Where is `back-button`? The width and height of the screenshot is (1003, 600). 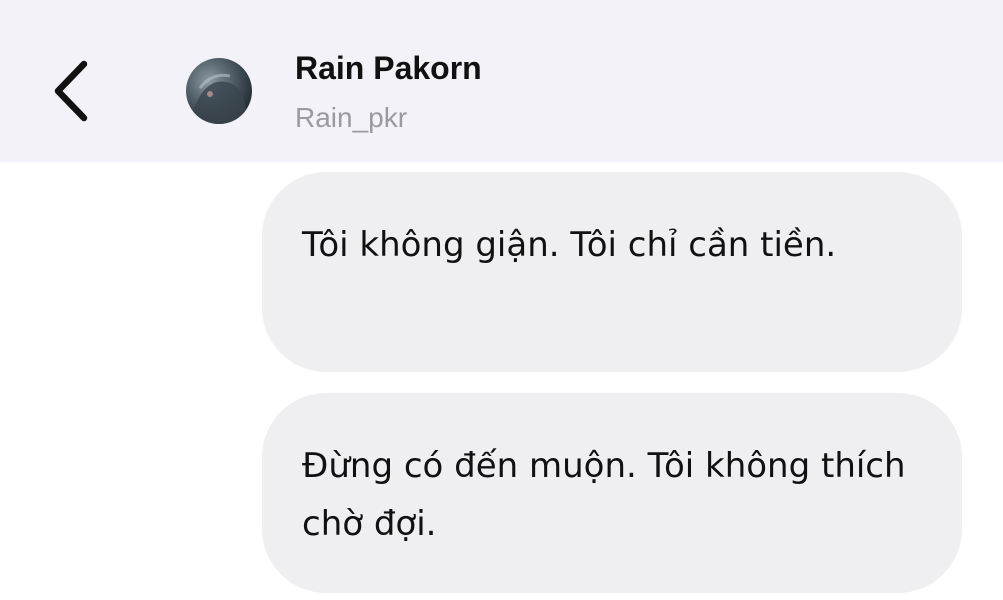 back-button is located at coordinates (74, 91).